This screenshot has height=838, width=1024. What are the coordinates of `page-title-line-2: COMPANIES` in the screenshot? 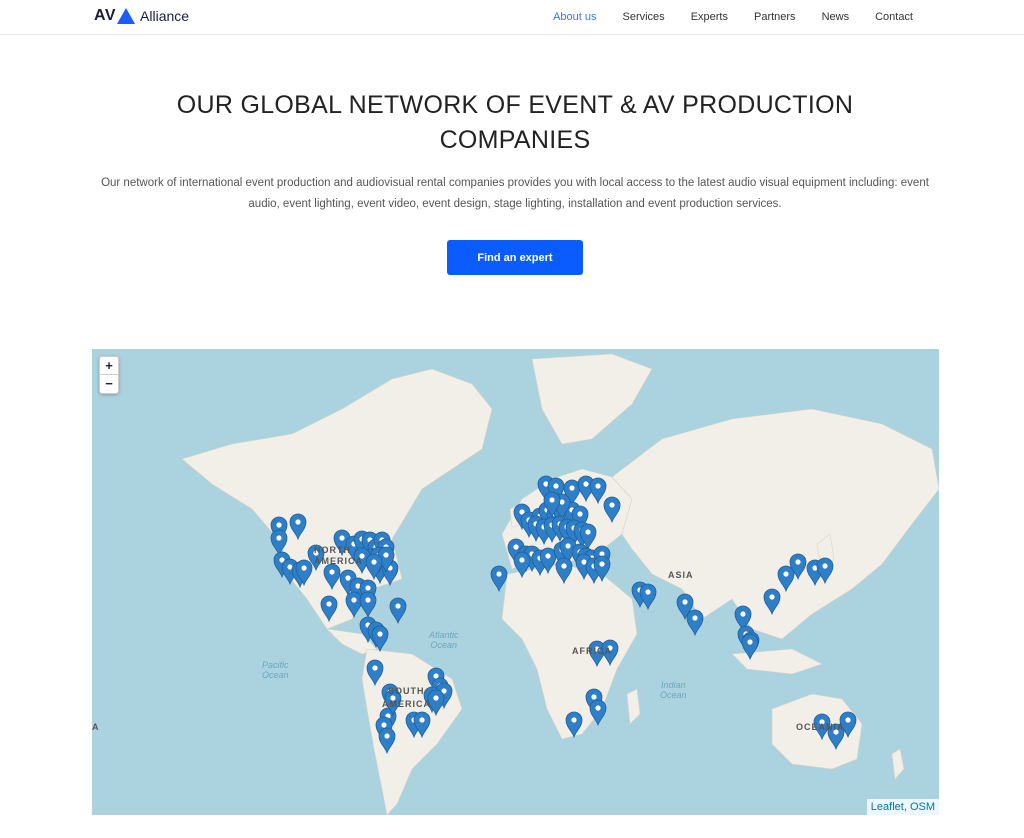 It's located at (515, 140).